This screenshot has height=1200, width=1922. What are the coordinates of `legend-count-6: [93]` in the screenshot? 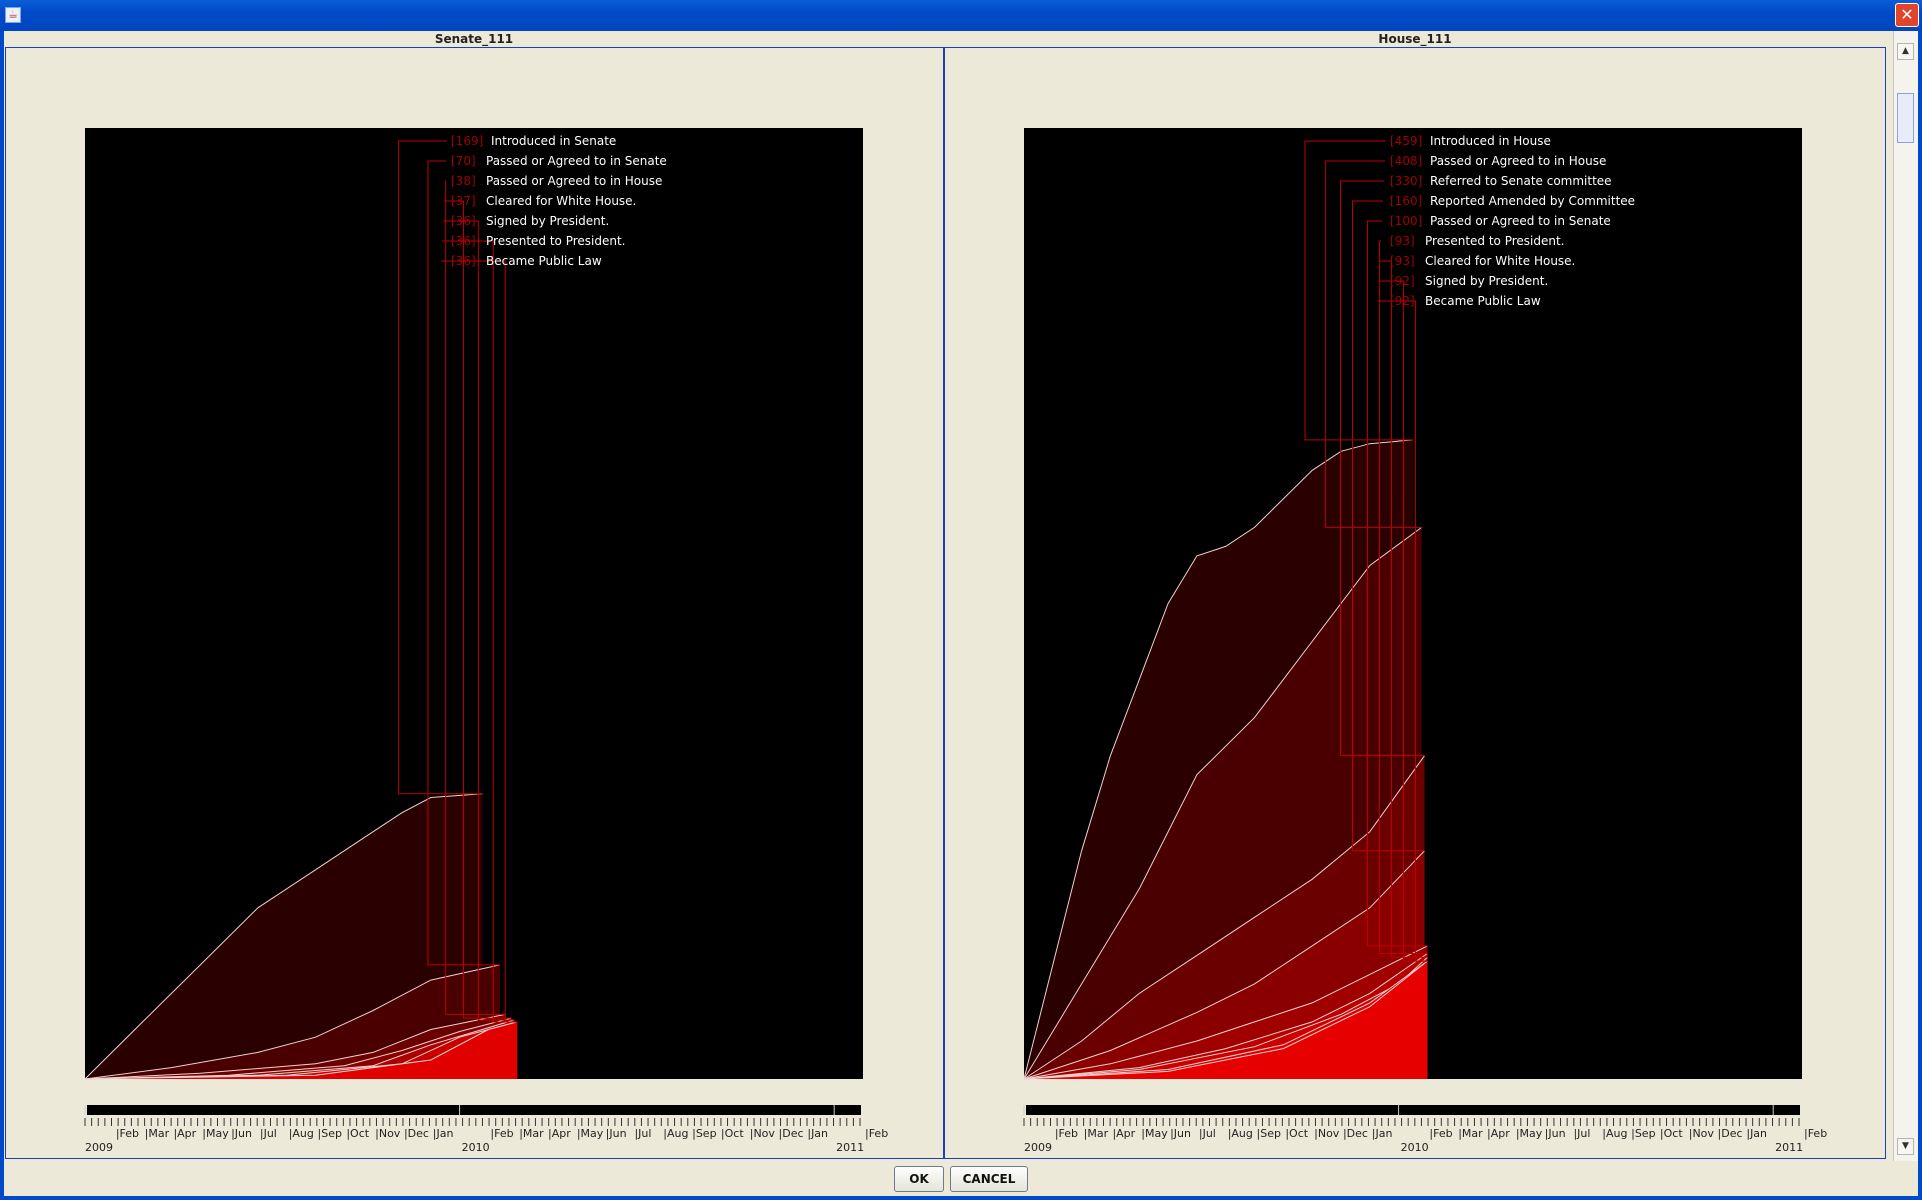 It's located at (1402, 261).